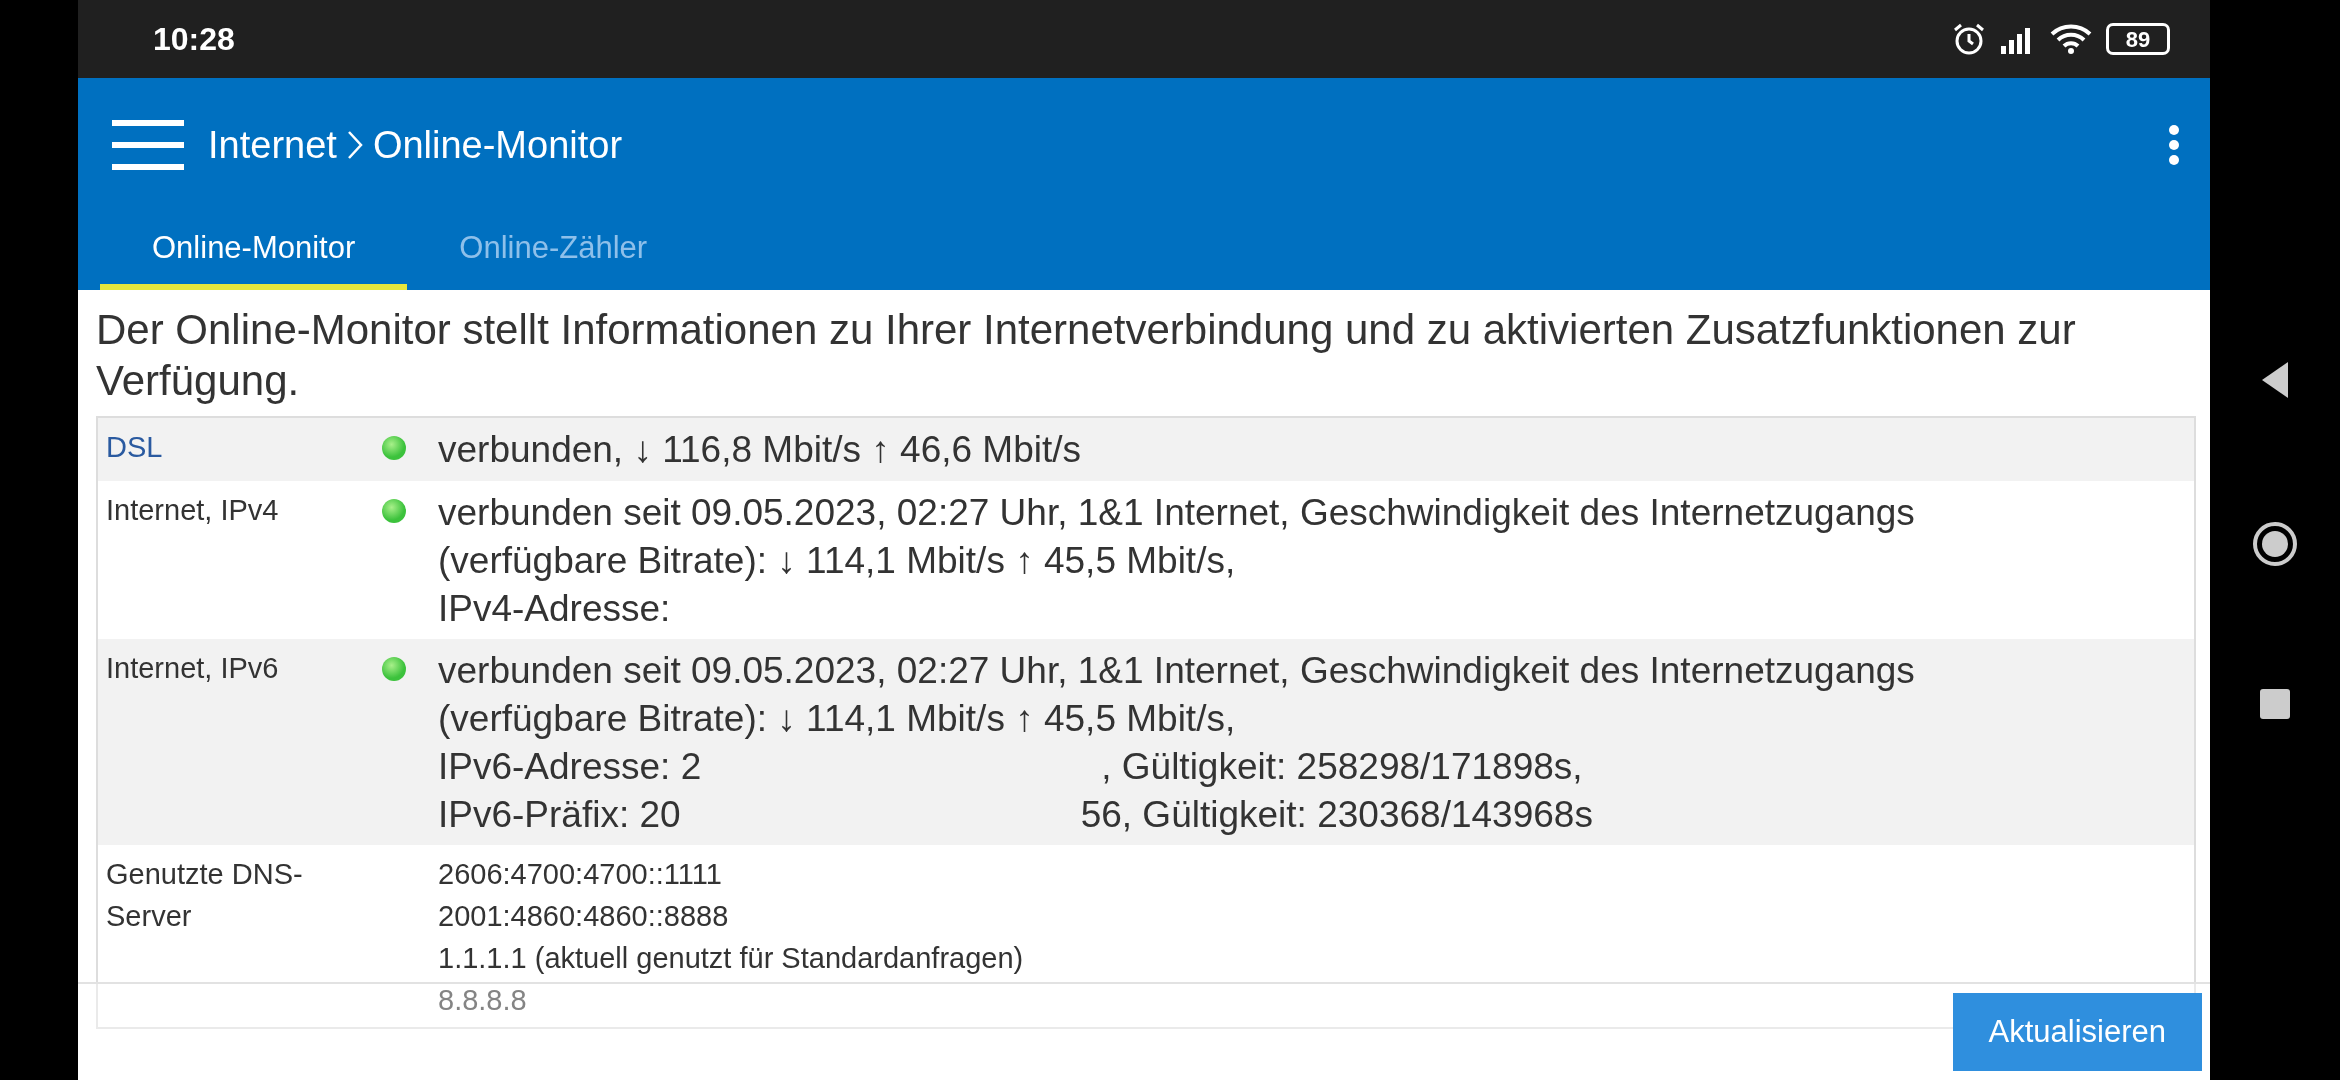 The image size is (2340, 1080). What do you see at coordinates (2275, 544) in the screenshot?
I see `home-icon` at bounding box center [2275, 544].